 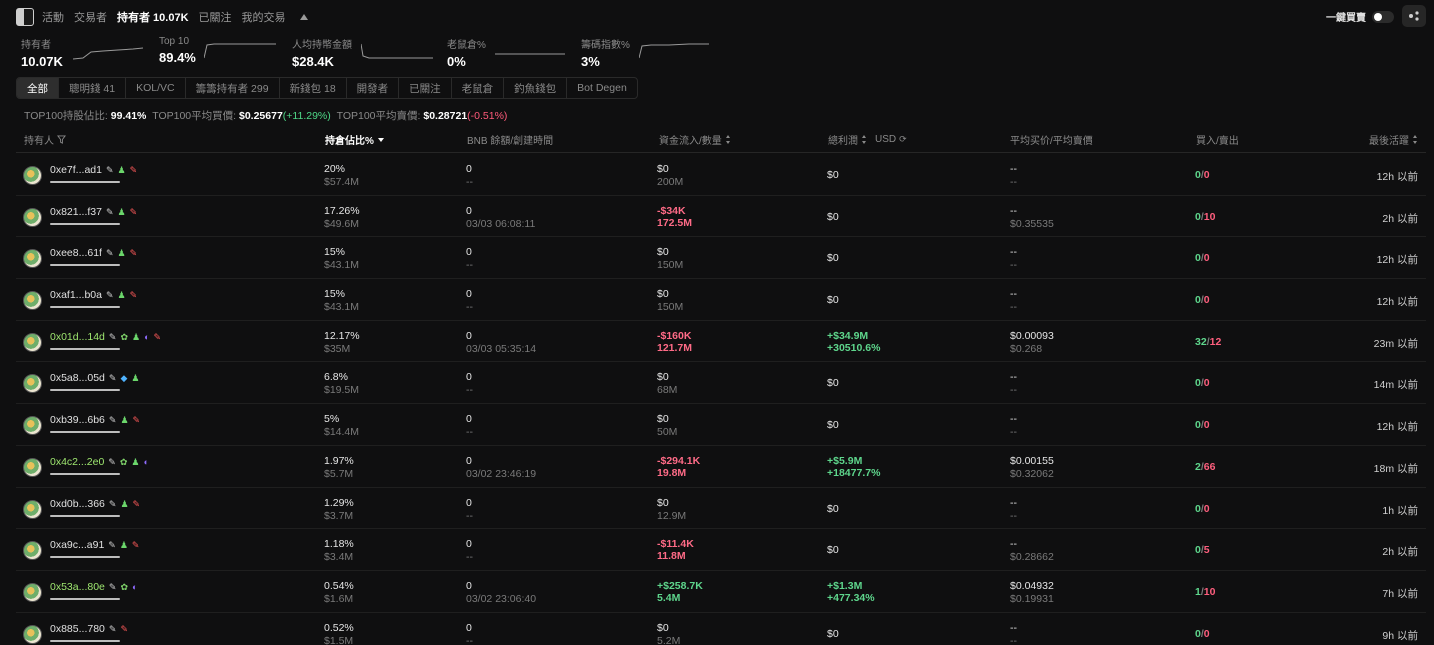 I want to click on holder-address-text: 0x53a...80e, so click(x=77, y=587).